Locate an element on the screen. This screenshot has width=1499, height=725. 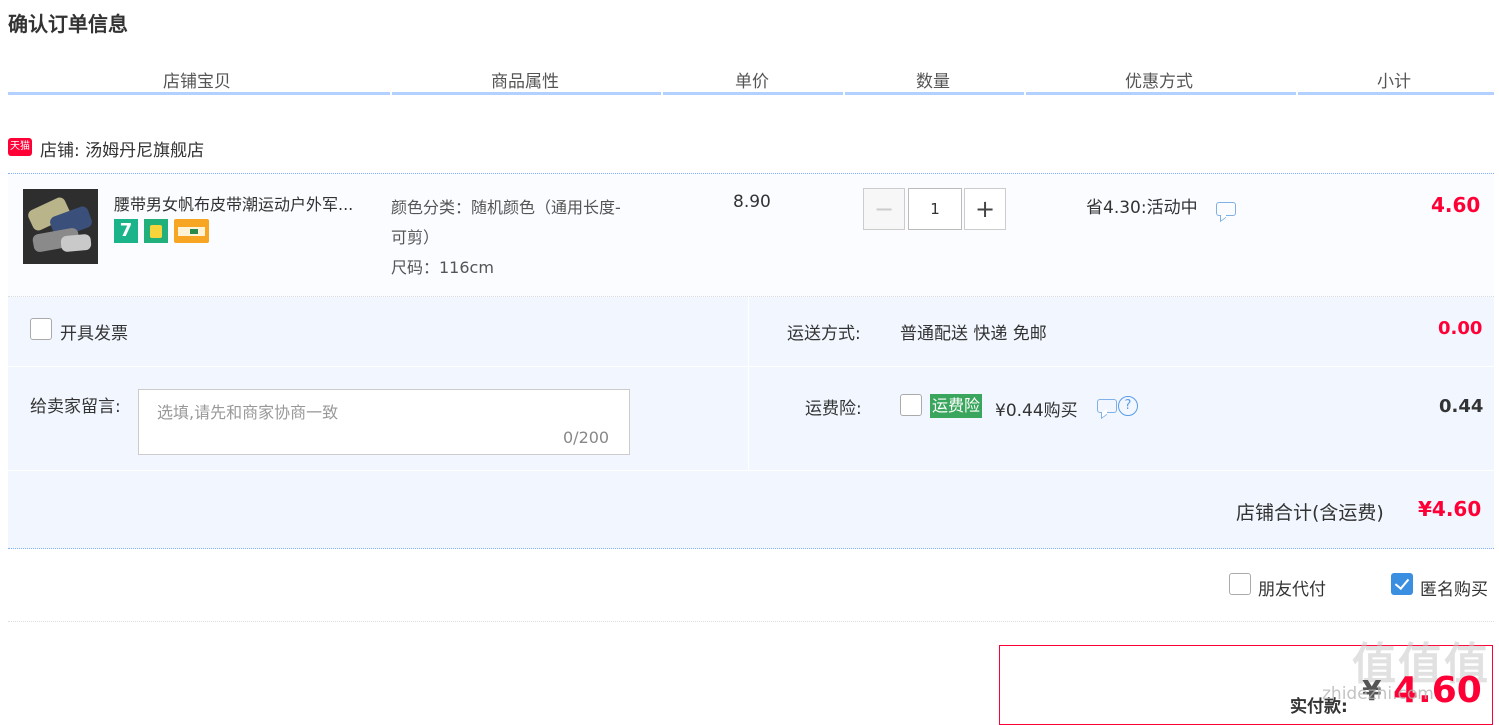
page-title: 确认订单信息 is located at coordinates (68, 24).